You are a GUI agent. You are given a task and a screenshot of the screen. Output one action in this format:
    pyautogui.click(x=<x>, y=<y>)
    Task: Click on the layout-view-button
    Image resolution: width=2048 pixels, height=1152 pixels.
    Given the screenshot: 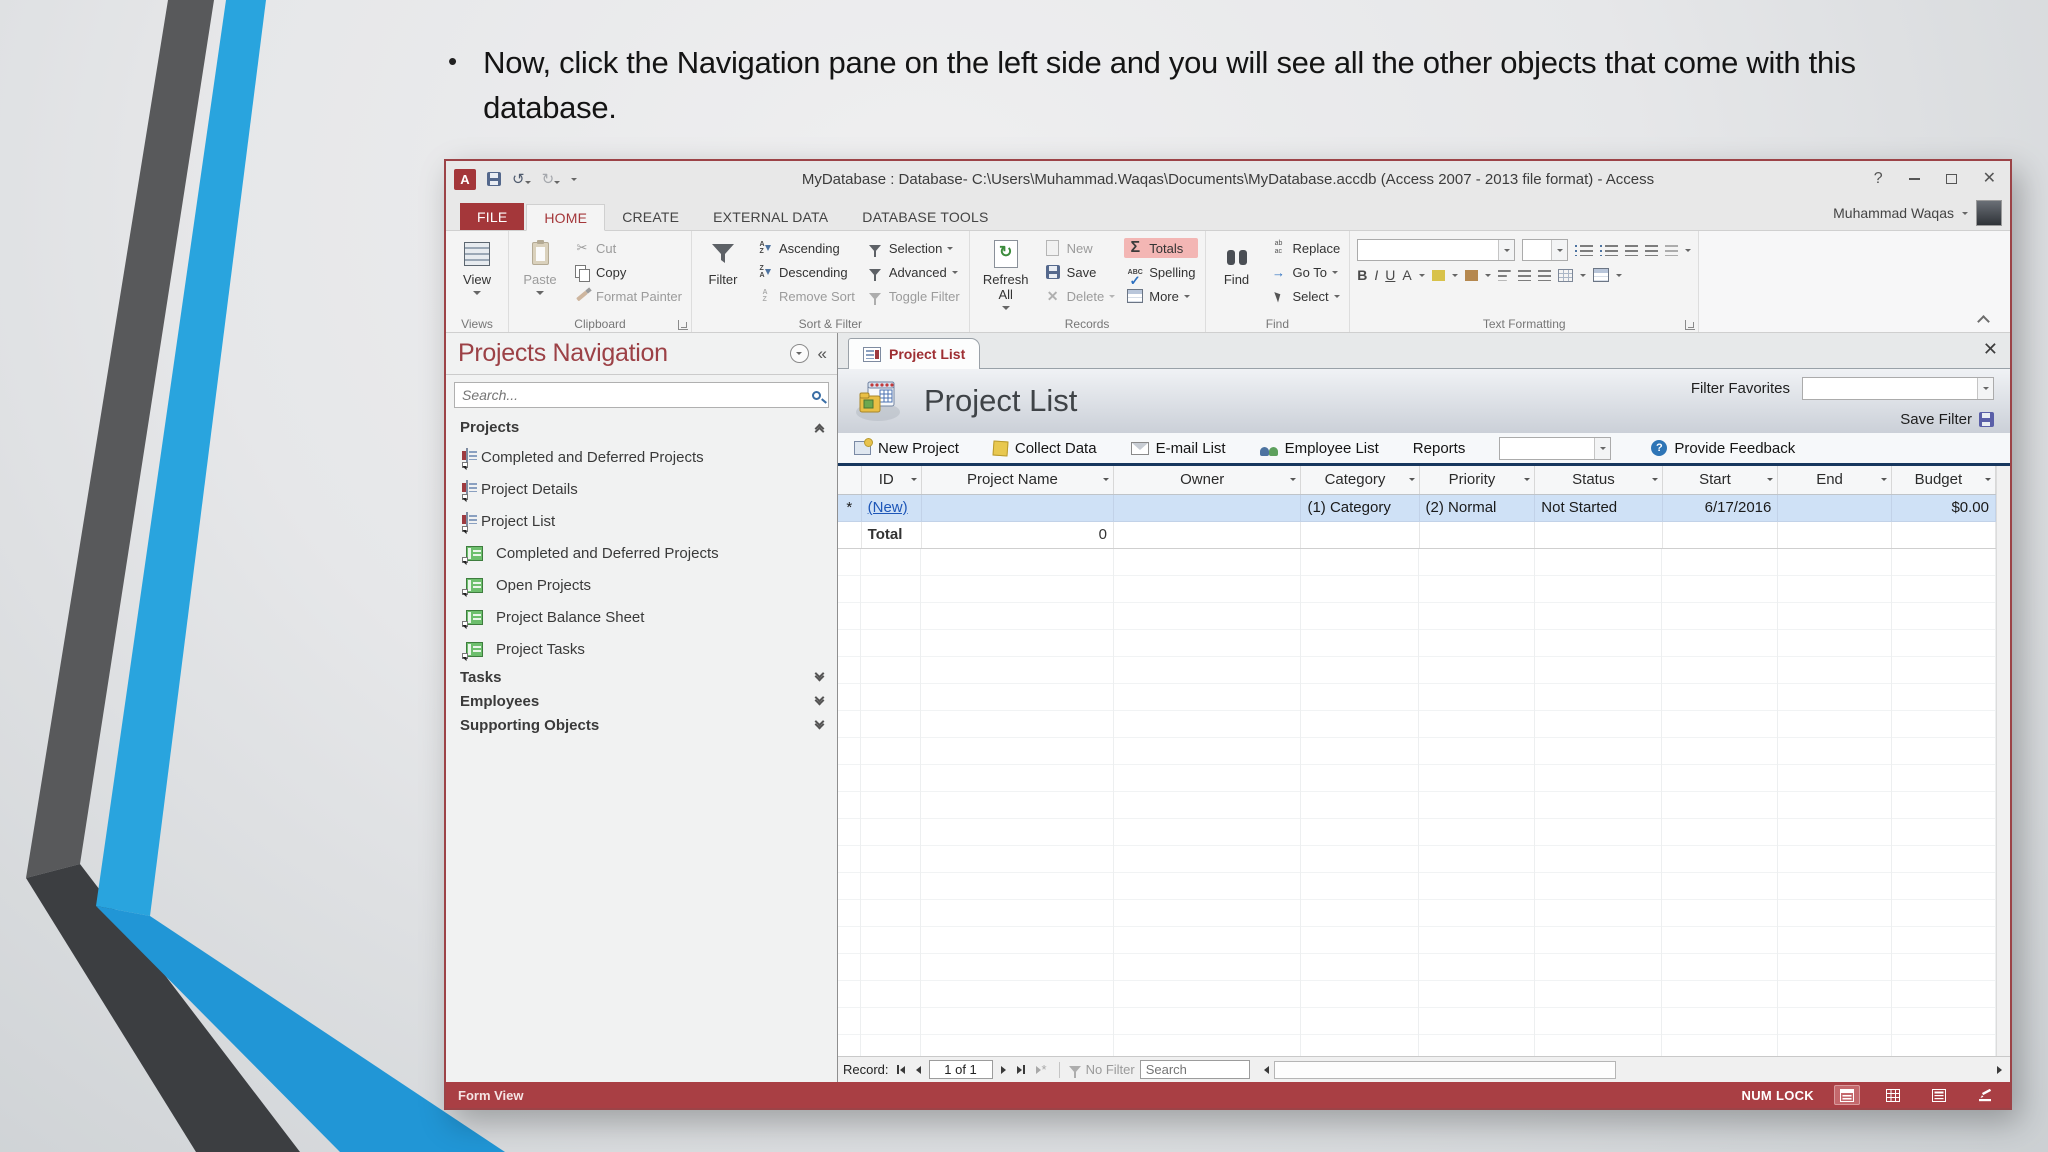 What is the action you would take?
    pyautogui.click(x=1939, y=1095)
    